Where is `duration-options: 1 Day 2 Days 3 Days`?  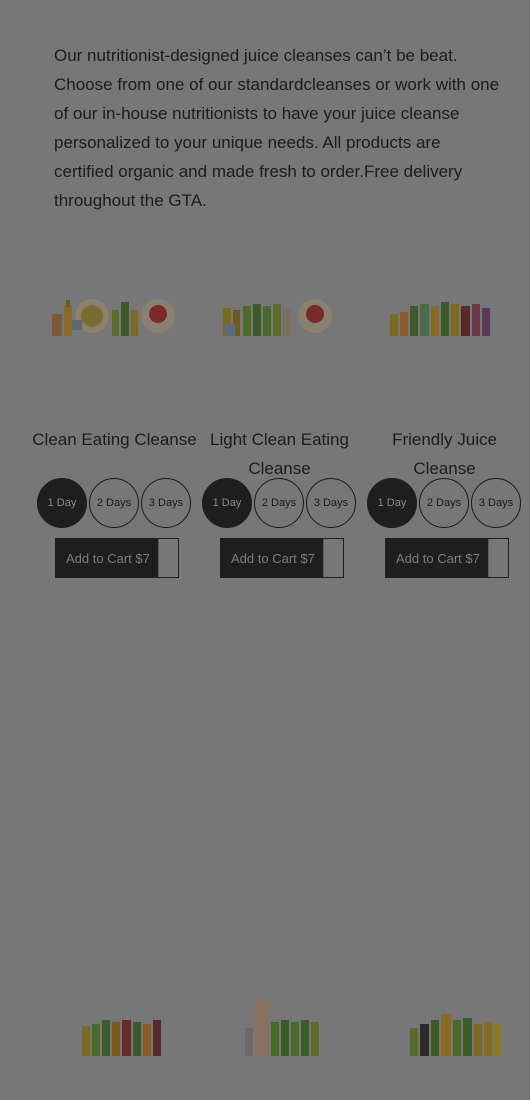
duration-options: 1 Day 2 Days 3 Days is located at coordinates (437, 504).